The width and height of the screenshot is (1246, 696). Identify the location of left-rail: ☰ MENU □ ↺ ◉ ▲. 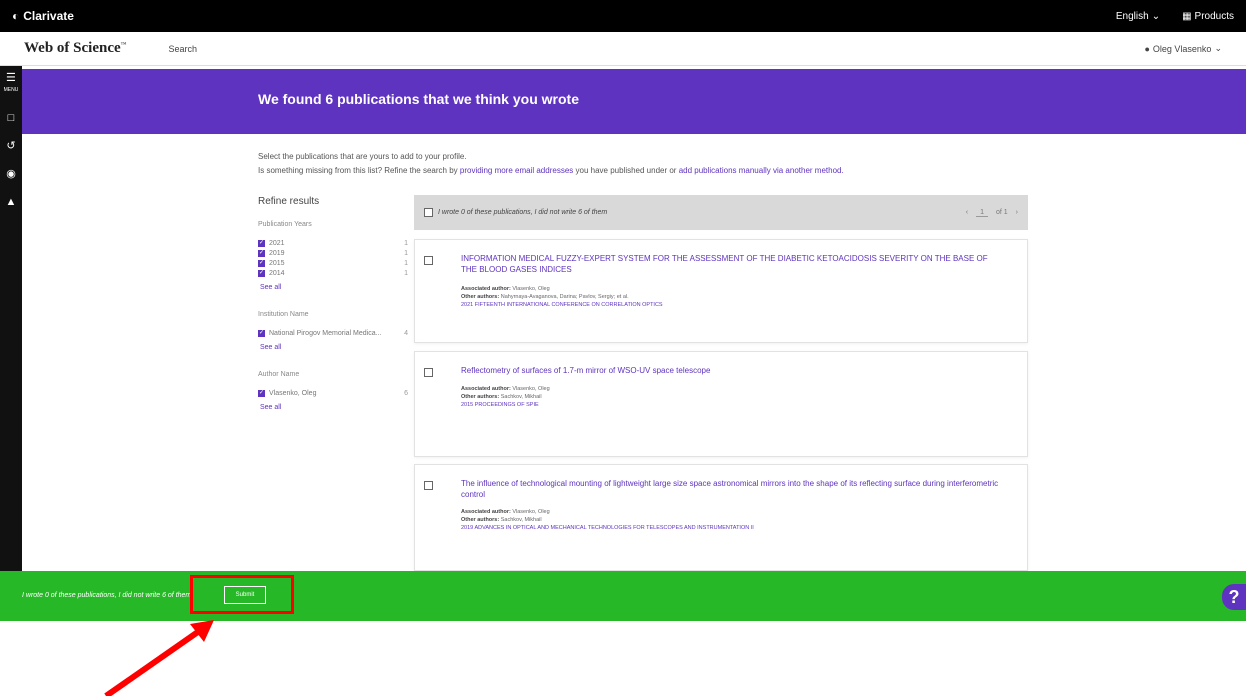
(11, 318).